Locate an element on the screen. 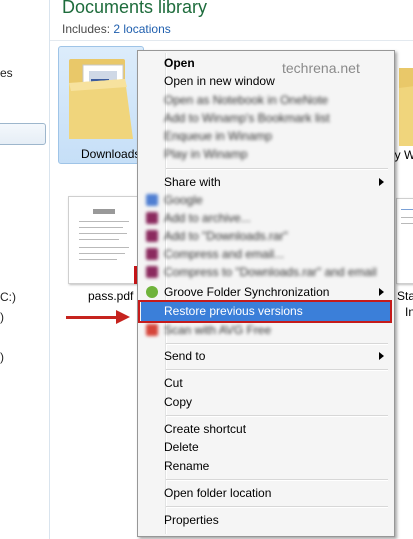 This screenshot has height=539, width=413. pass-pdf-thumbnail is located at coordinates (104, 240).